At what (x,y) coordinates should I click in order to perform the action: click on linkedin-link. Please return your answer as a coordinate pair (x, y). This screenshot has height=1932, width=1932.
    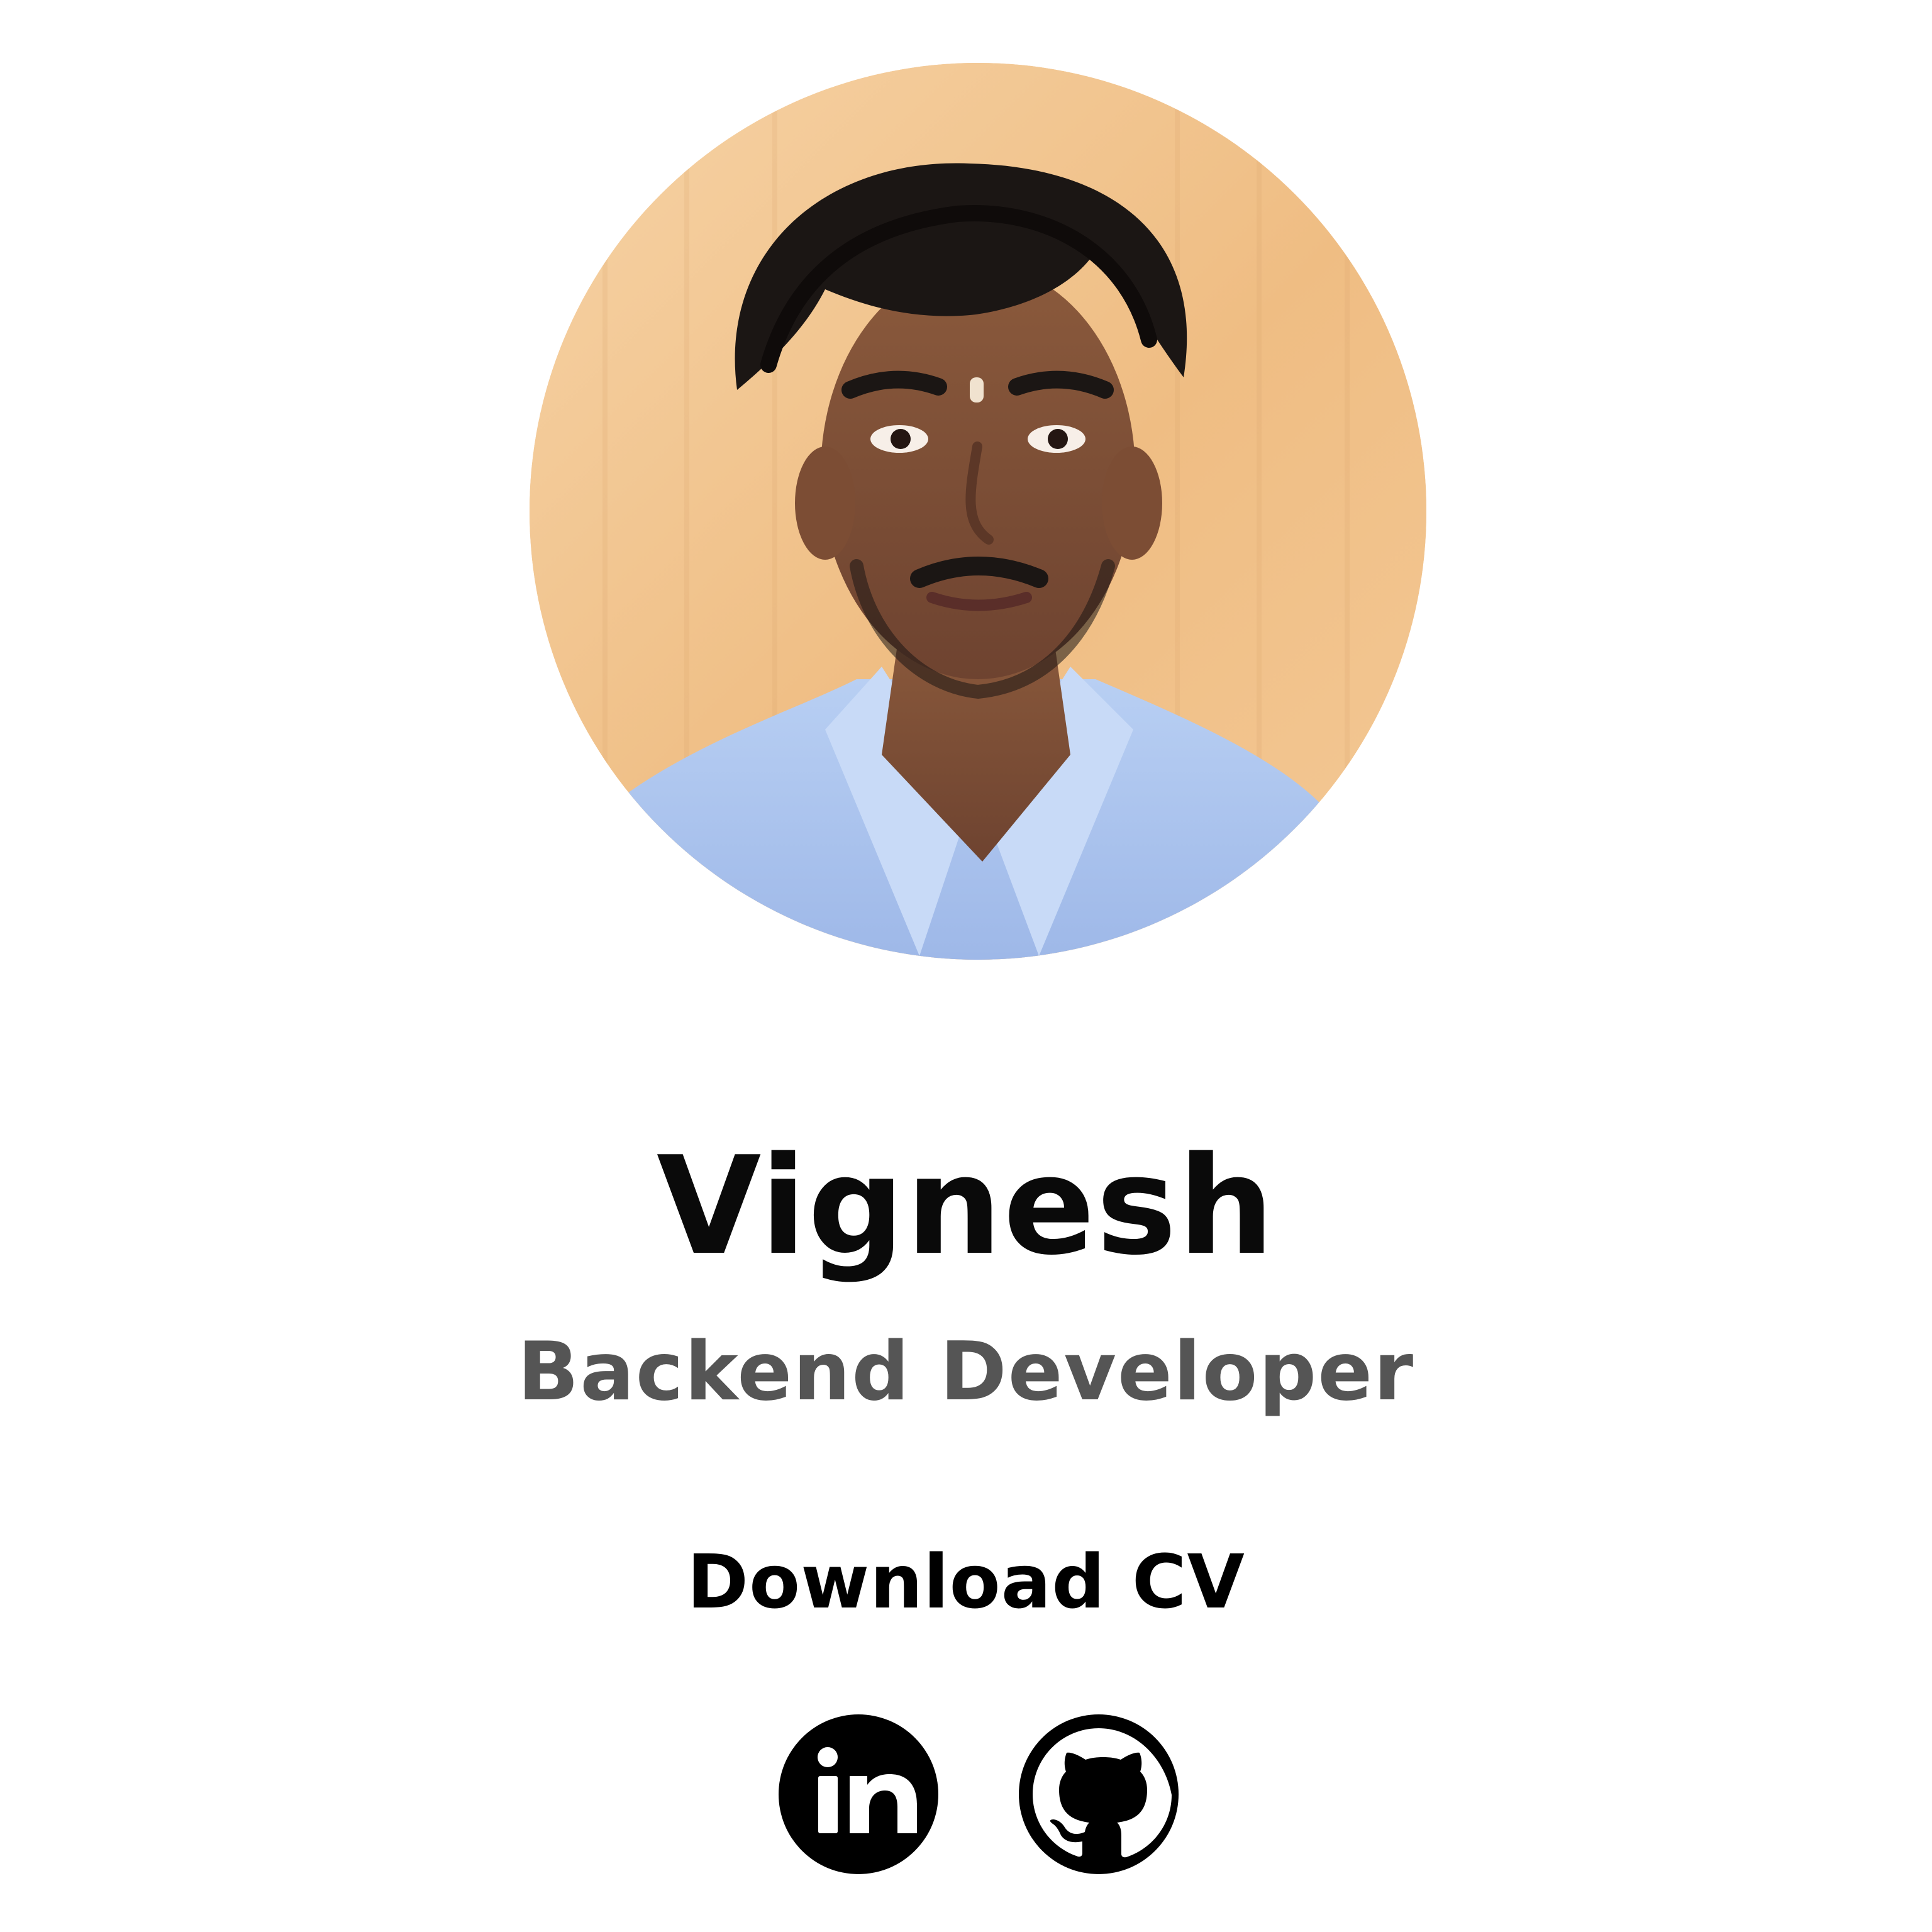
    Looking at the image, I should click on (858, 1794).